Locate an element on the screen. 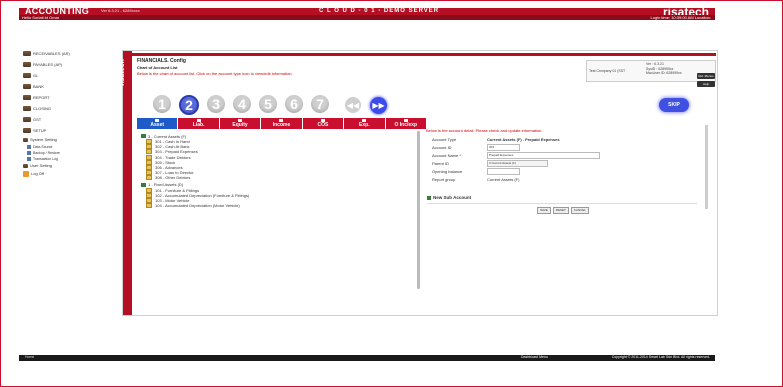 The image size is (783, 387). tab-cos: COS is located at coordinates (323, 123).